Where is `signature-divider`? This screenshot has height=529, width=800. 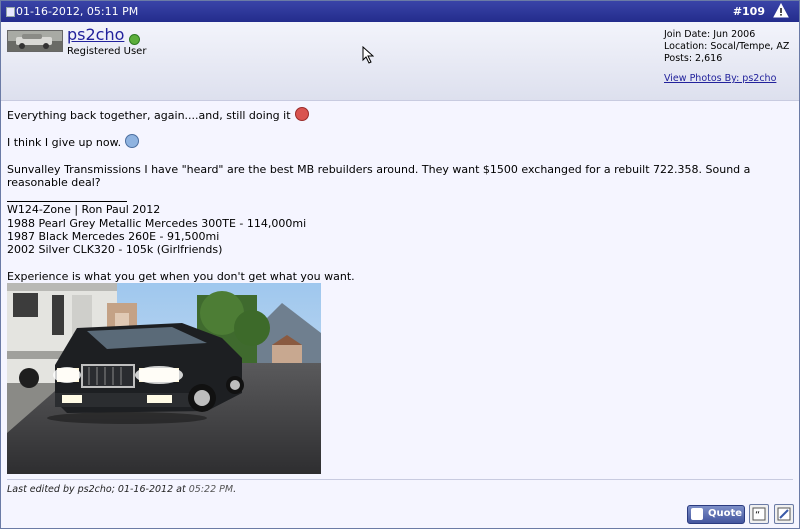 signature-divider is located at coordinates (67, 201).